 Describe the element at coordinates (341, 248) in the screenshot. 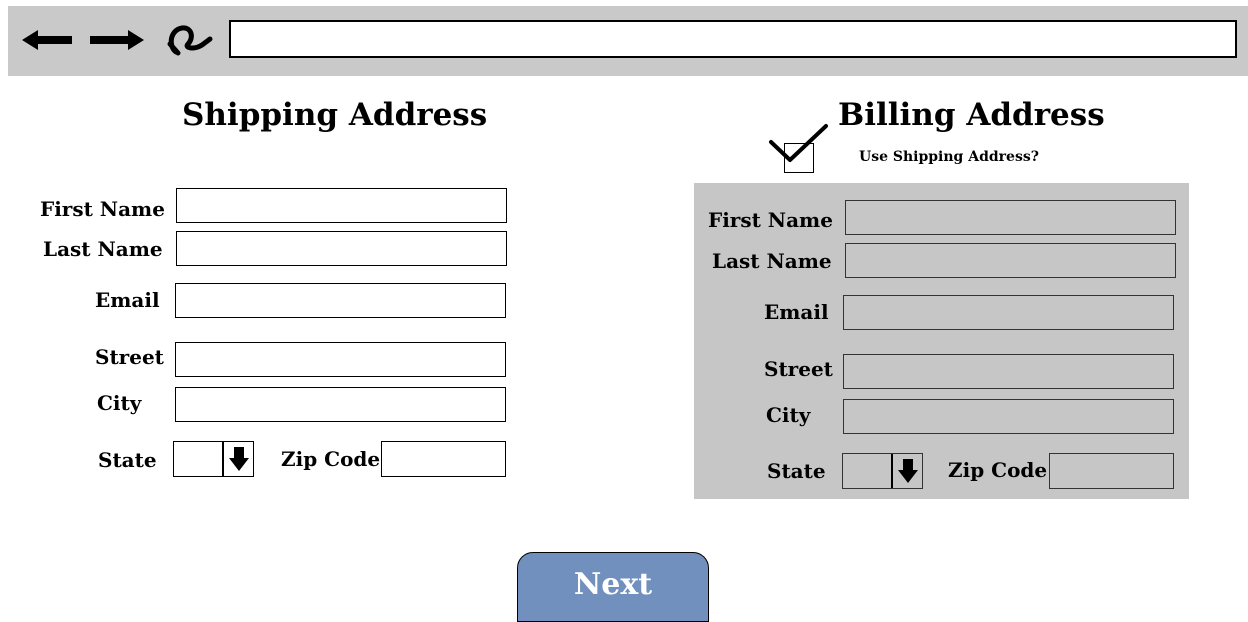

I see `shipping-last-name-input` at that location.